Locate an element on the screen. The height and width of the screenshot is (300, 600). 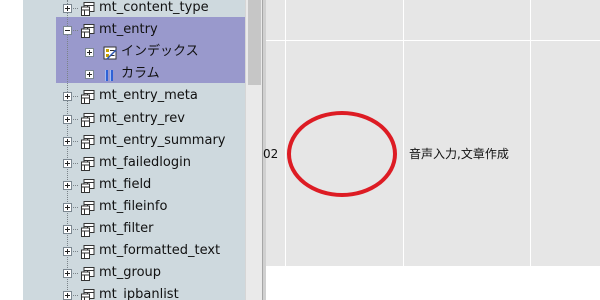
tree-table-node: mt_entry_meta is located at coordinates (122, 96).